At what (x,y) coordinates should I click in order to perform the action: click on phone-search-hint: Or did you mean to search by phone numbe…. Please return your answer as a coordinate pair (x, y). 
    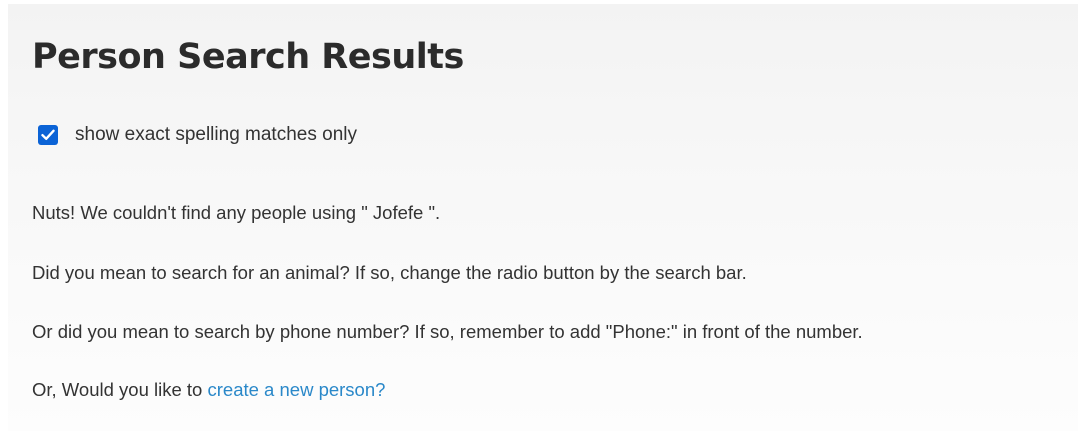
    Looking at the image, I should click on (447, 331).